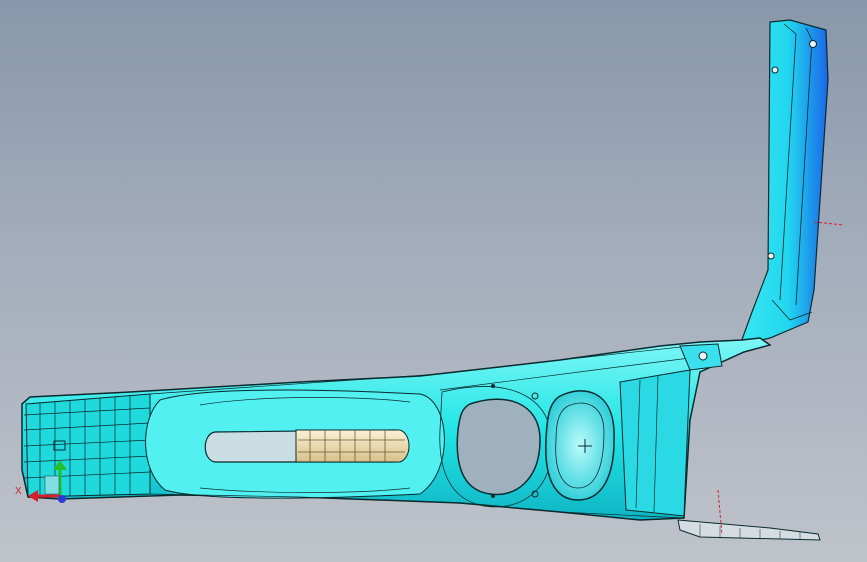  I want to click on x-axis-label: X, so click(18, 491).